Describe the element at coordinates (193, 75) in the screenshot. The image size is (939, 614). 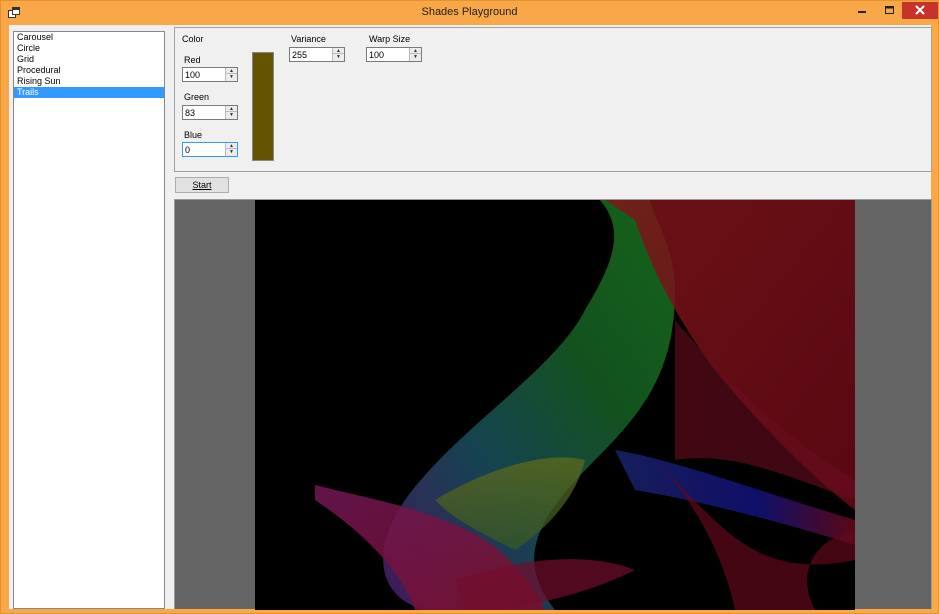
I see `red-value: 100` at that location.